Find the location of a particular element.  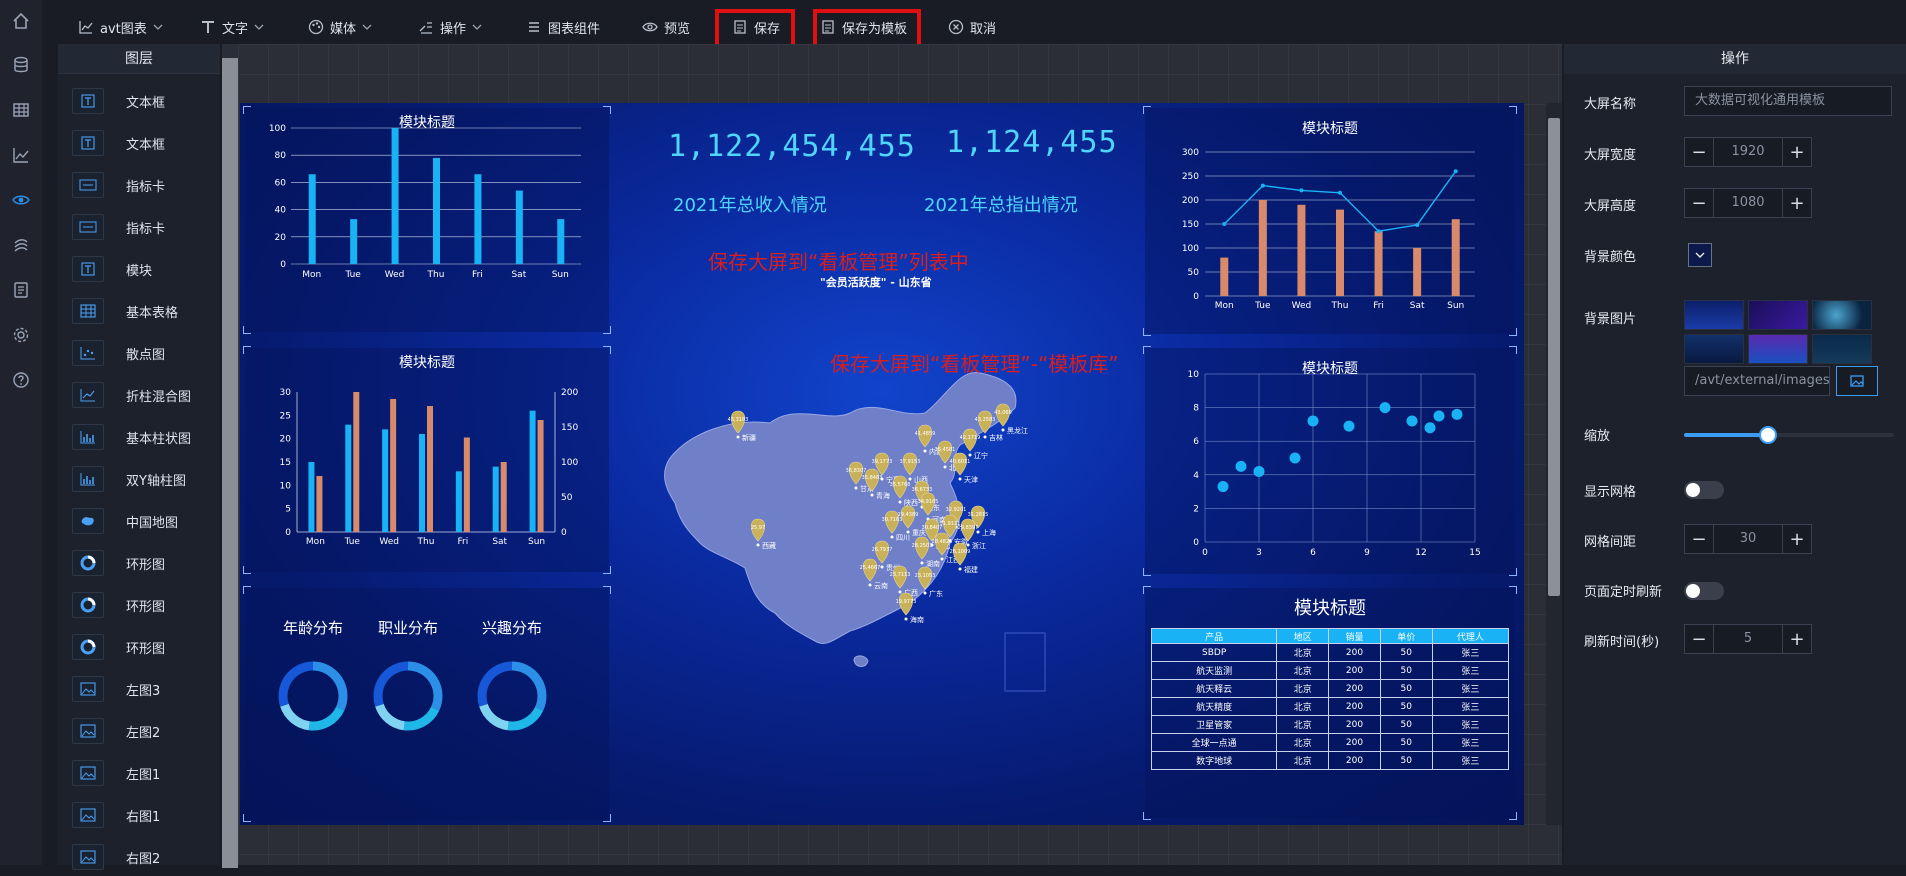

chart-icon is located at coordinates (21, 155).